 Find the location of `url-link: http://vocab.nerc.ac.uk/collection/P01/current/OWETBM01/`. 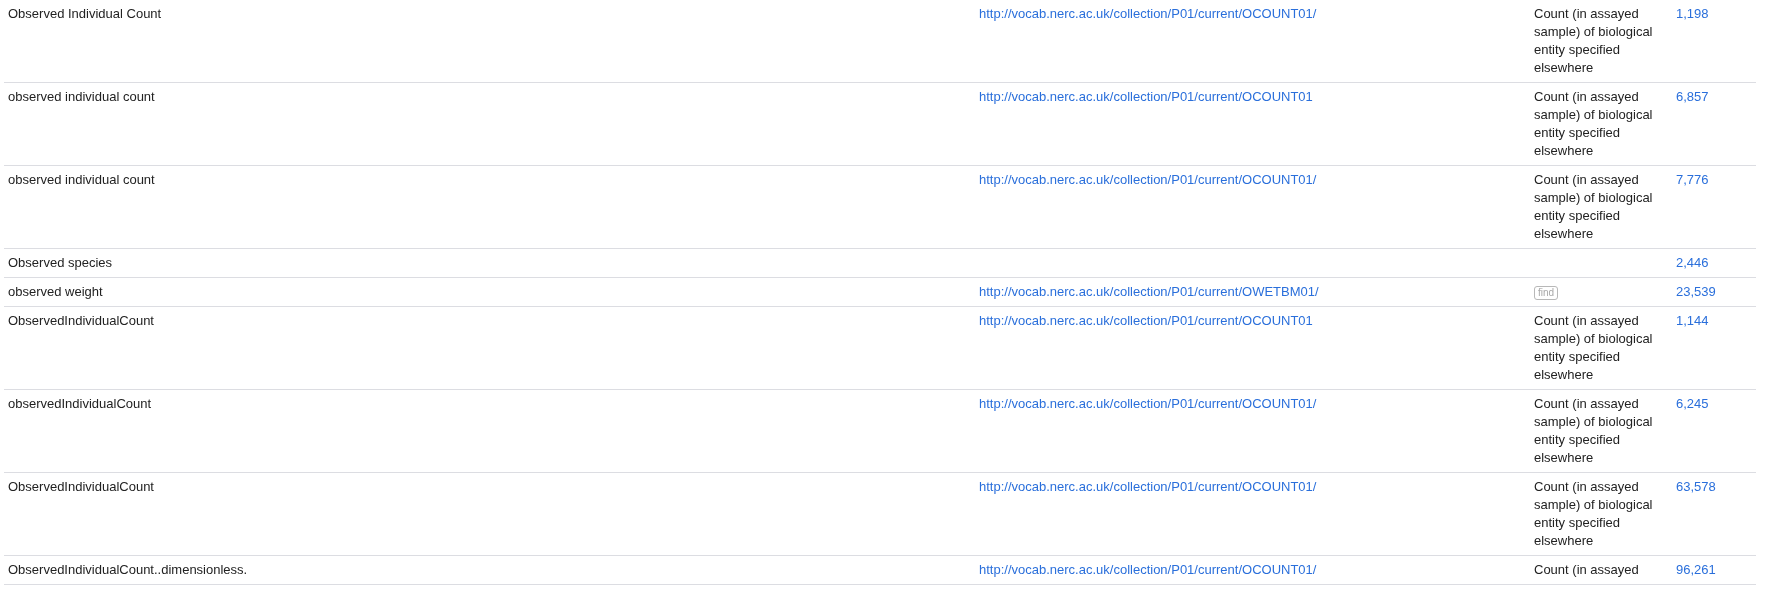

url-link: http://vocab.nerc.ac.uk/collection/P01/current/OWETBM01/ is located at coordinates (1149, 291).